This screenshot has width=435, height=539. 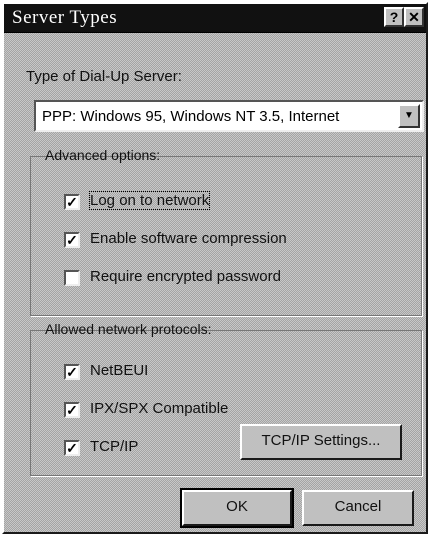 What do you see at coordinates (185, 276) in the screenshot?
I see `encrypted-password-label: Require encrypted password` at bounding box center [185, 276].